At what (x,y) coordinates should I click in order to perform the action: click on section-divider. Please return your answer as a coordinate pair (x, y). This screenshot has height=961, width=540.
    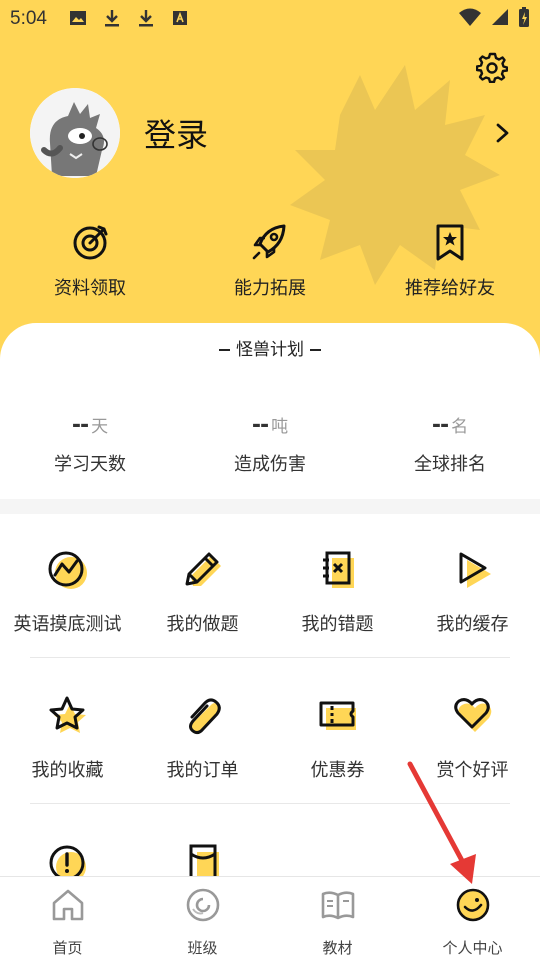
    Looking at the image, I should click on (270, 506).